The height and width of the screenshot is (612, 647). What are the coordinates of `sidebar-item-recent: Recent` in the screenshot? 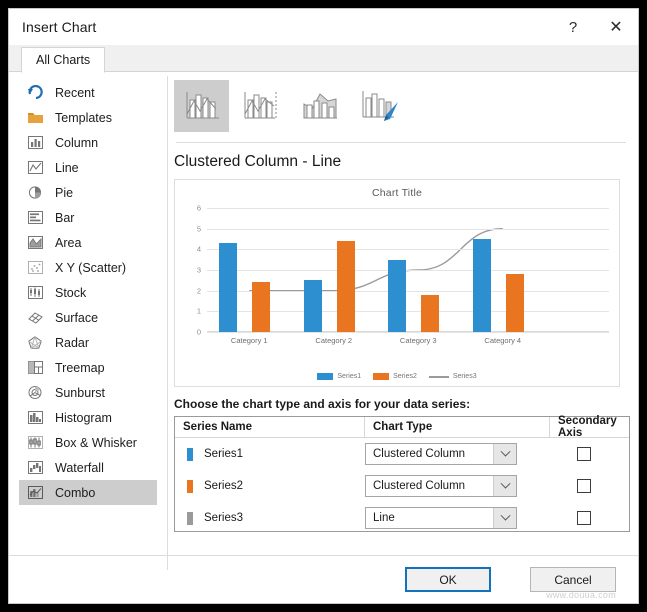 It's located at (85, 92).